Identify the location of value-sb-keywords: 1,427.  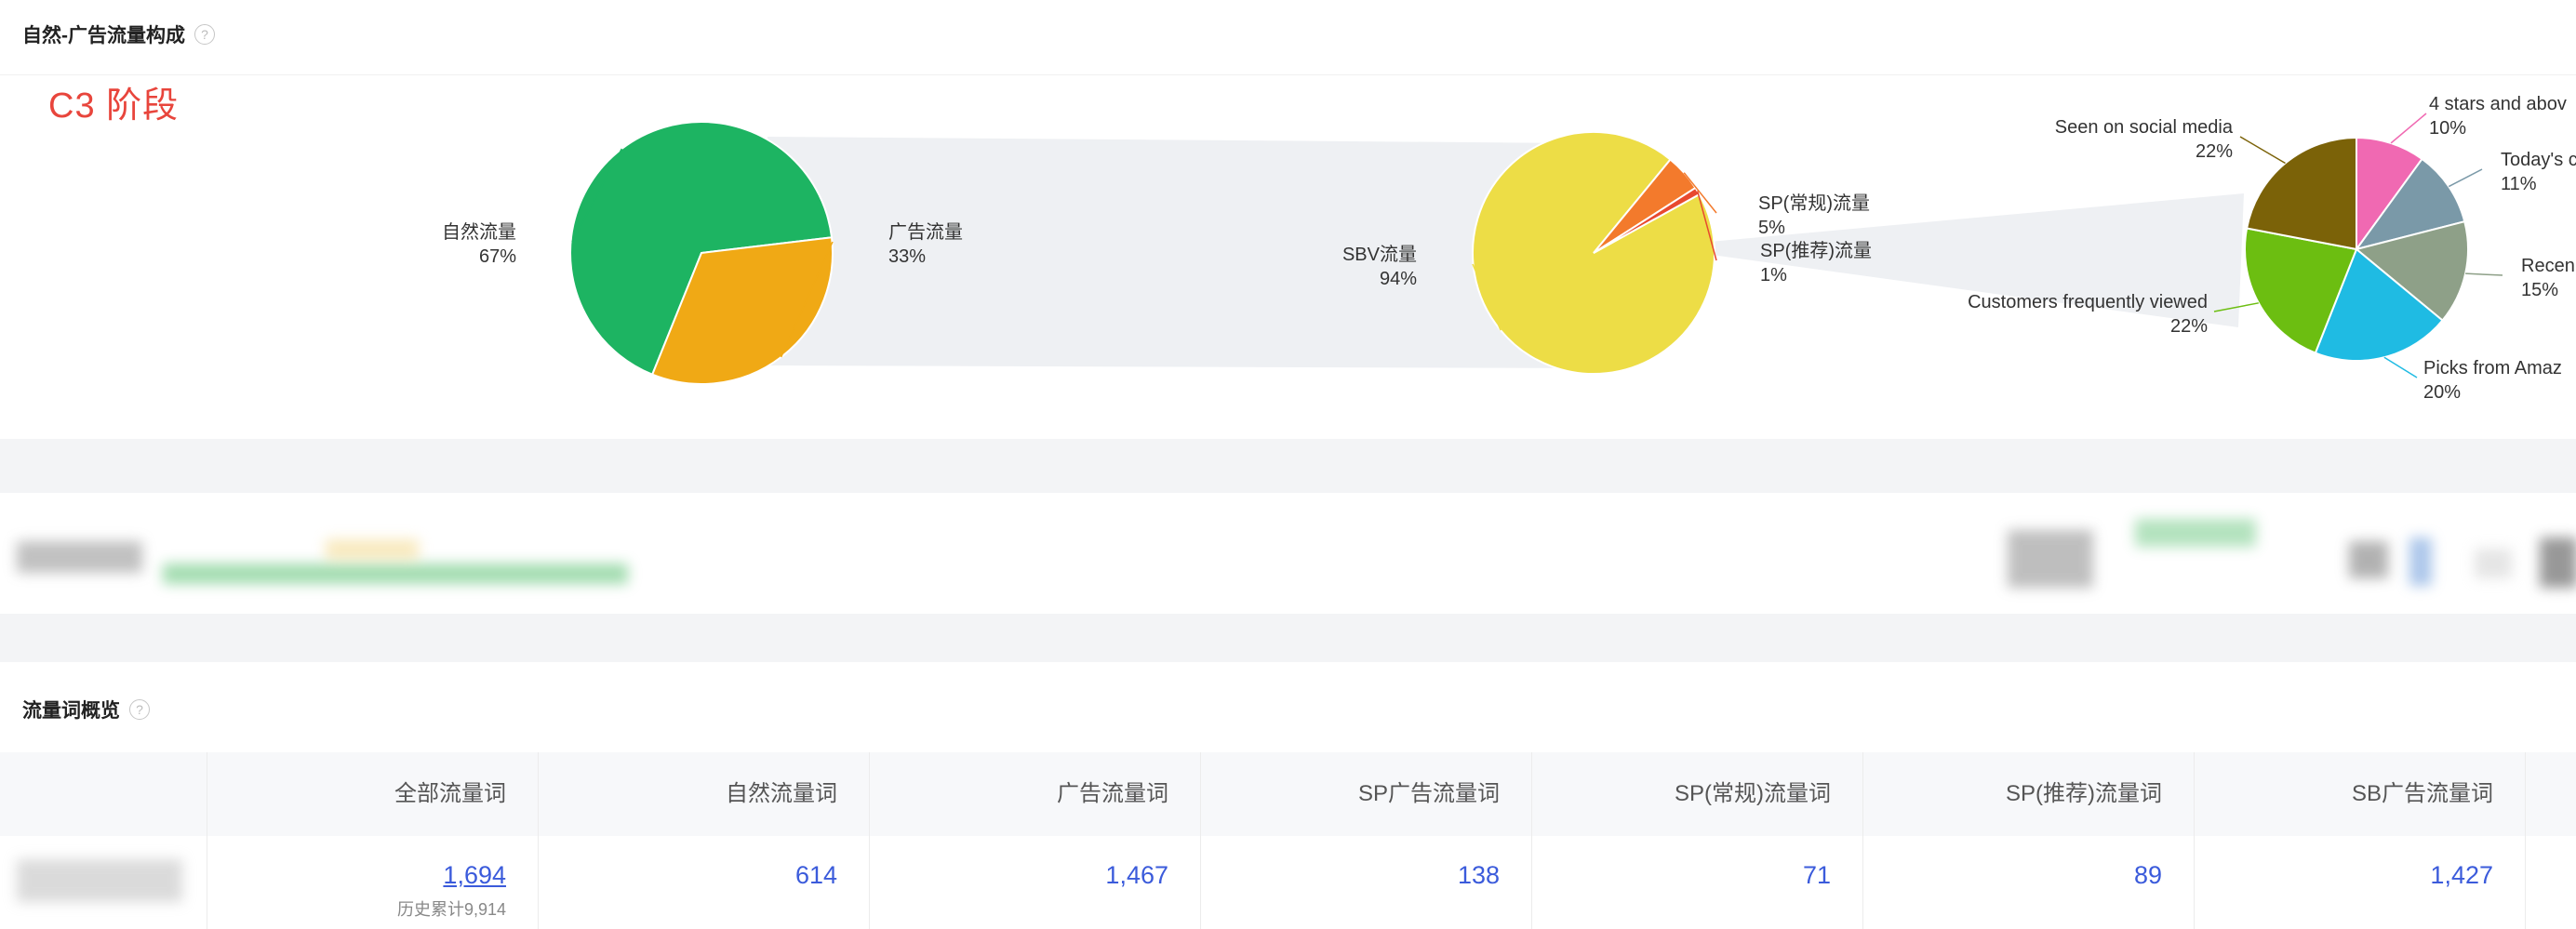
(2344, 875).